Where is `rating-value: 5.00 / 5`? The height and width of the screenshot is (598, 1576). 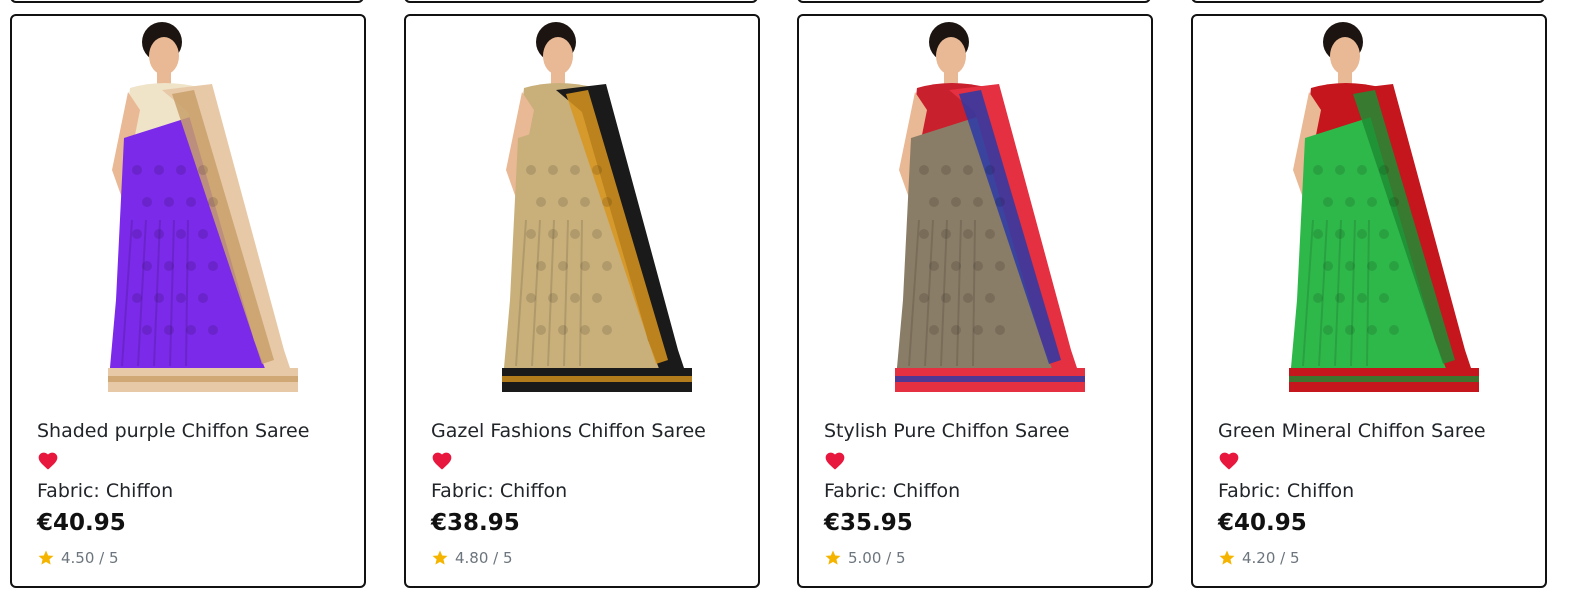
rating-value: 5.00 / 5 is located at coordinates (877, 558).